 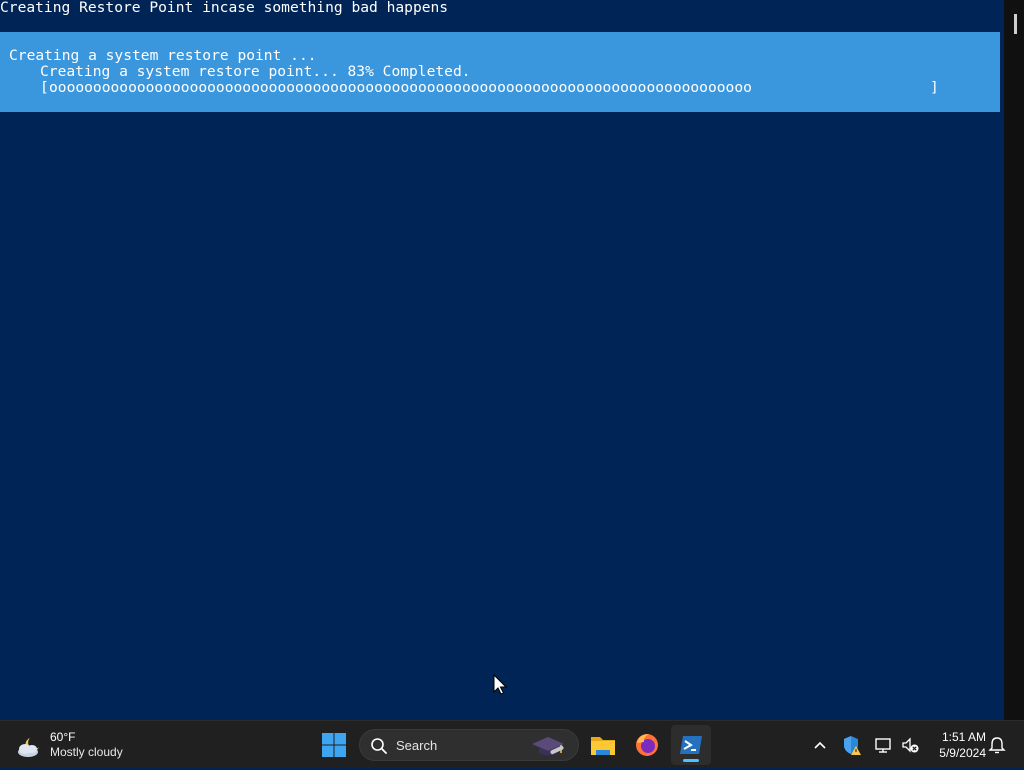 I want to click on console-scrollbar, so click(x=1014, y=360).